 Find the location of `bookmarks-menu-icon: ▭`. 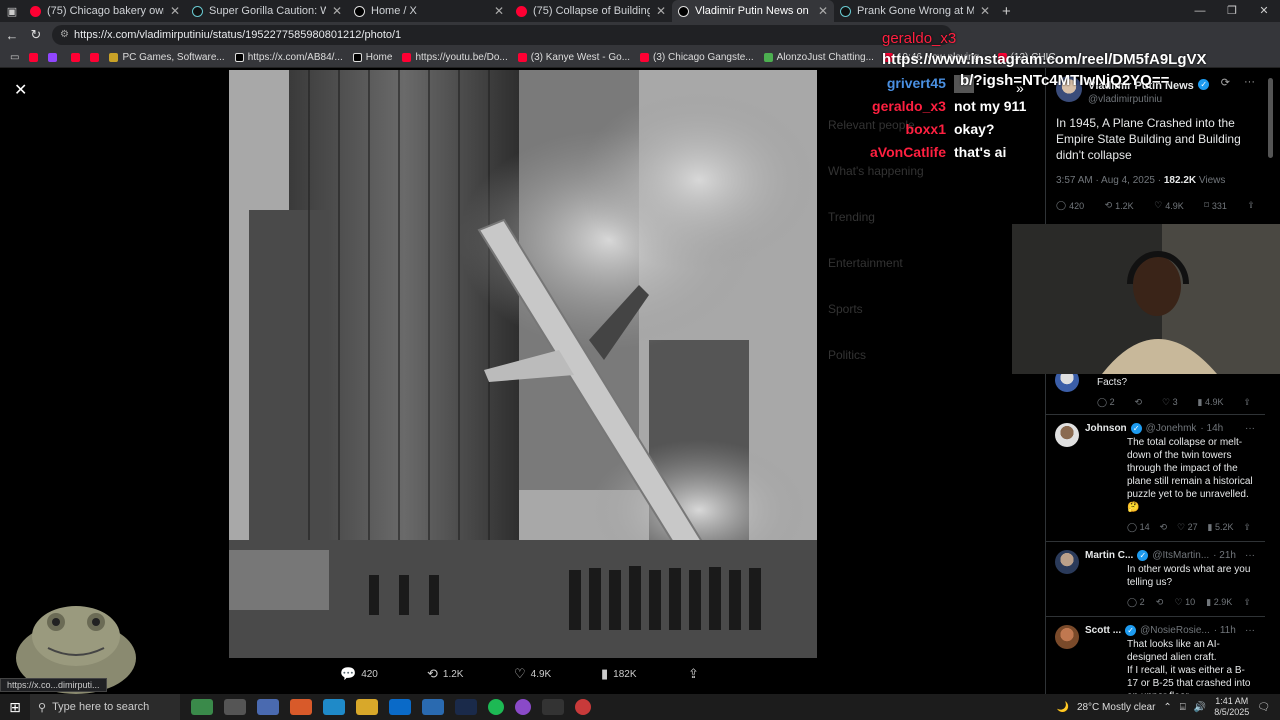

bookmarks-menu-icon: ▭ is located at coordinates (14, 57).